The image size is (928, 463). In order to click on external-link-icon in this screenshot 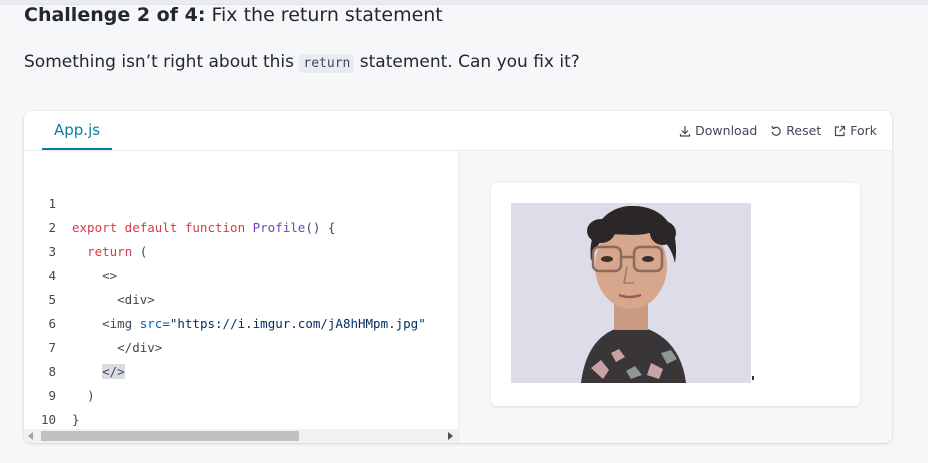, I will do `click(840, 130)`.